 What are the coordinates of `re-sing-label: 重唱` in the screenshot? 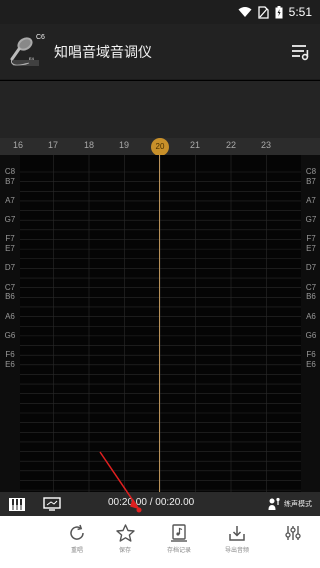 It's located at (76, 550).